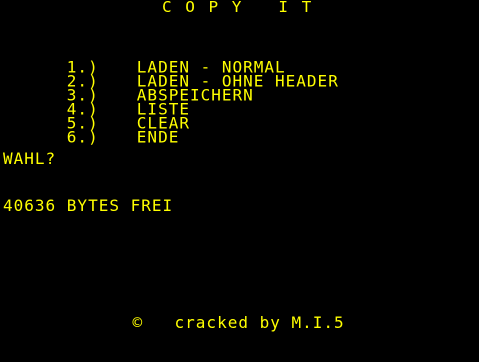 This screenshot has width=496, height=362. What do you see at coordinates (82, 137) in the screenshot?
I see `menu-item-number: 6.)` at bounding box center [82, 137].